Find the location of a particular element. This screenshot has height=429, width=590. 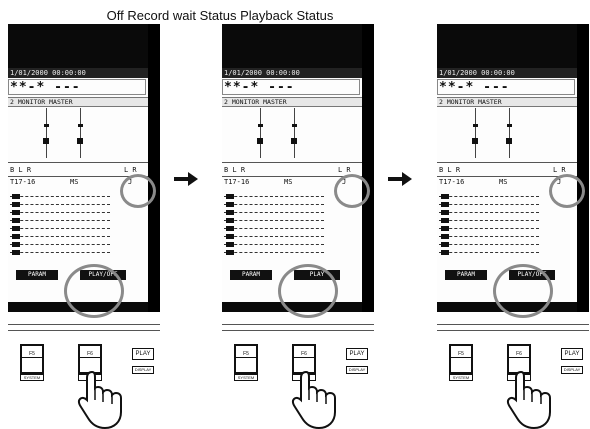

page-heading: Off Record wait Status Playback Status is located at coordinates (220, 15).